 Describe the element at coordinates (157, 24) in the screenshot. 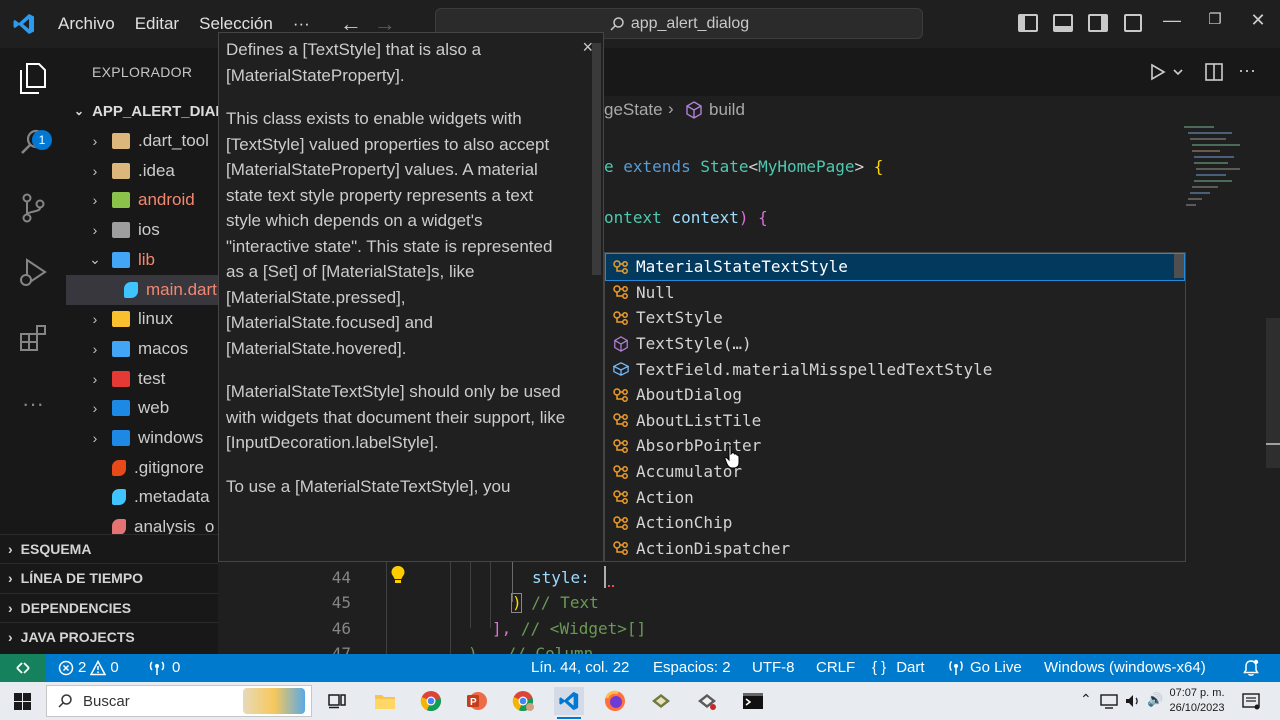

I see `menu-editar: Editar` at that location.